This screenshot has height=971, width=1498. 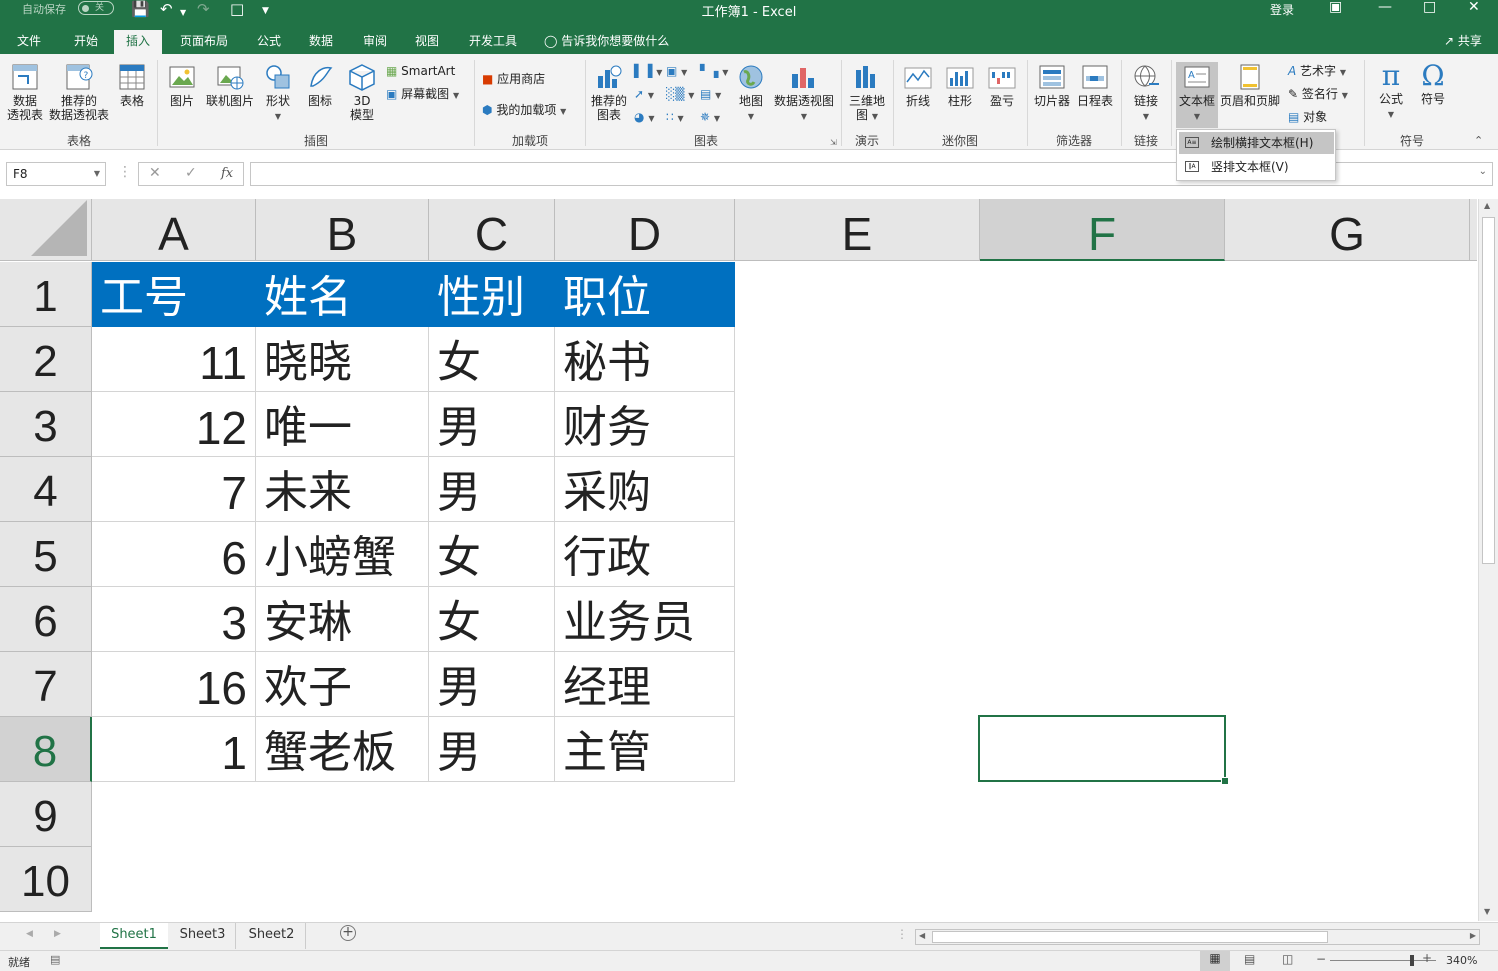 I want to click on smartart-button: ▦ SmartArt, so click(x=420, y=71).